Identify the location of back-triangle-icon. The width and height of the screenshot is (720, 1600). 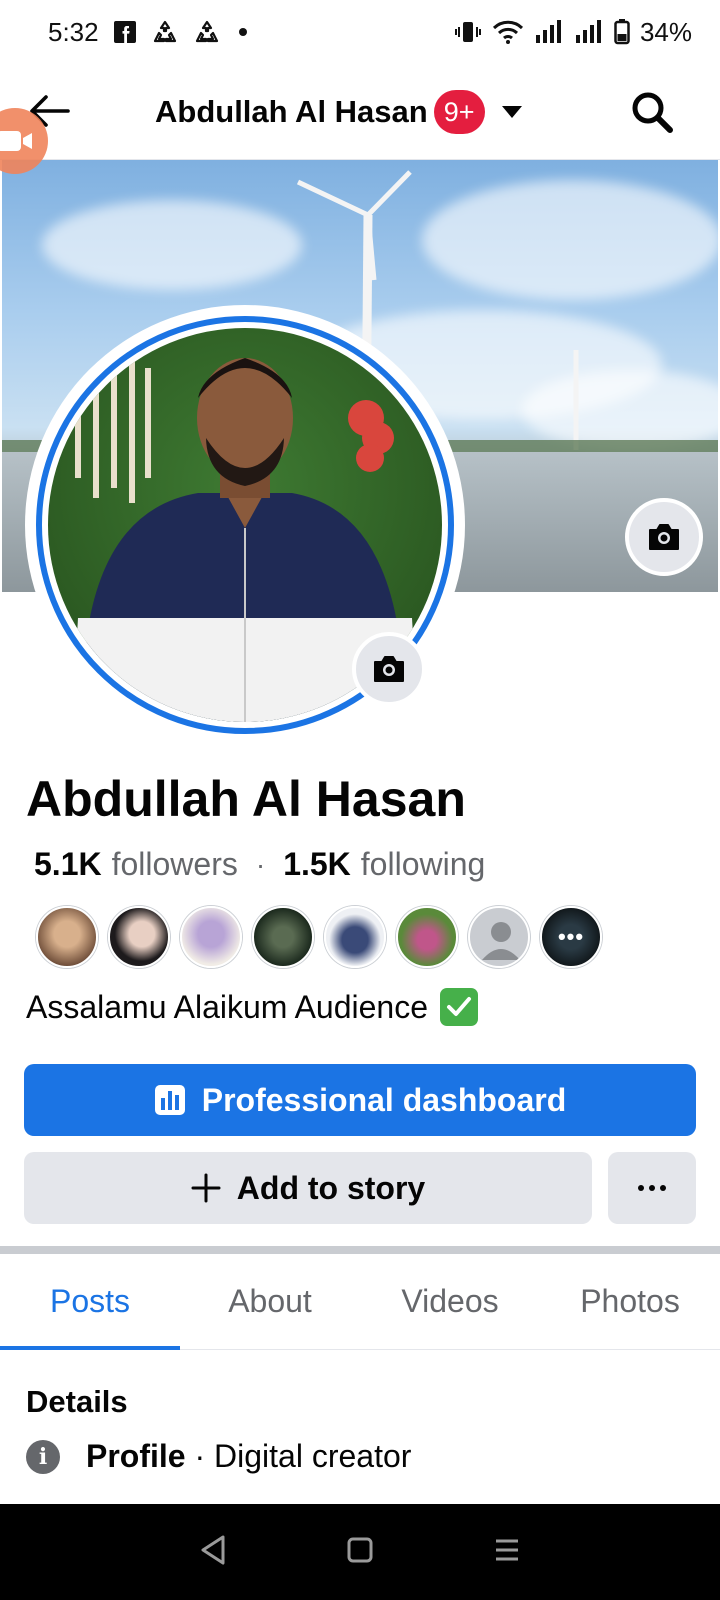
(213, 1552).